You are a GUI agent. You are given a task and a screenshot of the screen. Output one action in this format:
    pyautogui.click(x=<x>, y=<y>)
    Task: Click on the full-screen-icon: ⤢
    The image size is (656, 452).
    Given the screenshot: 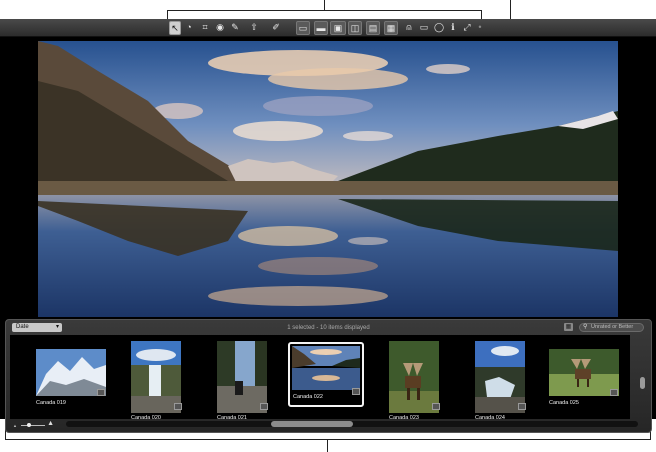 What is the action you would take?
    pyautogui.click(x=467, y=26)
    